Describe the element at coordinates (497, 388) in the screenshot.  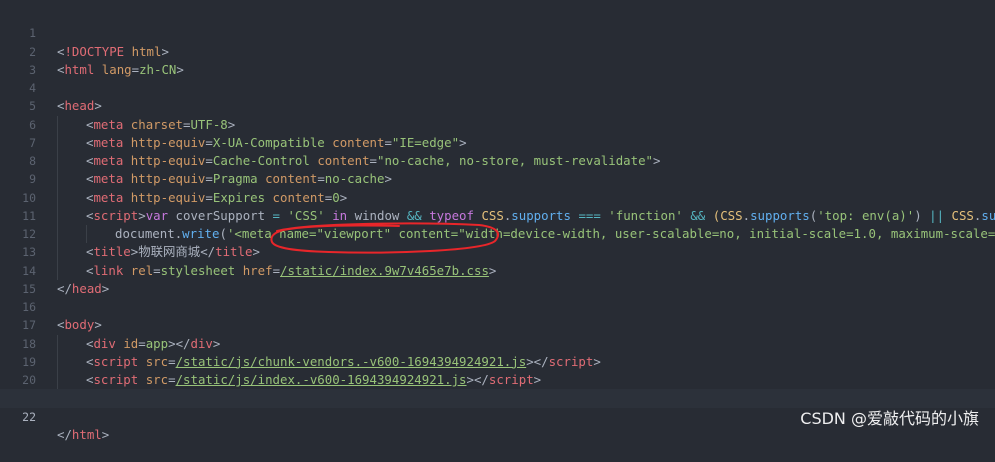
I see `code-line-21: 21` at that location.